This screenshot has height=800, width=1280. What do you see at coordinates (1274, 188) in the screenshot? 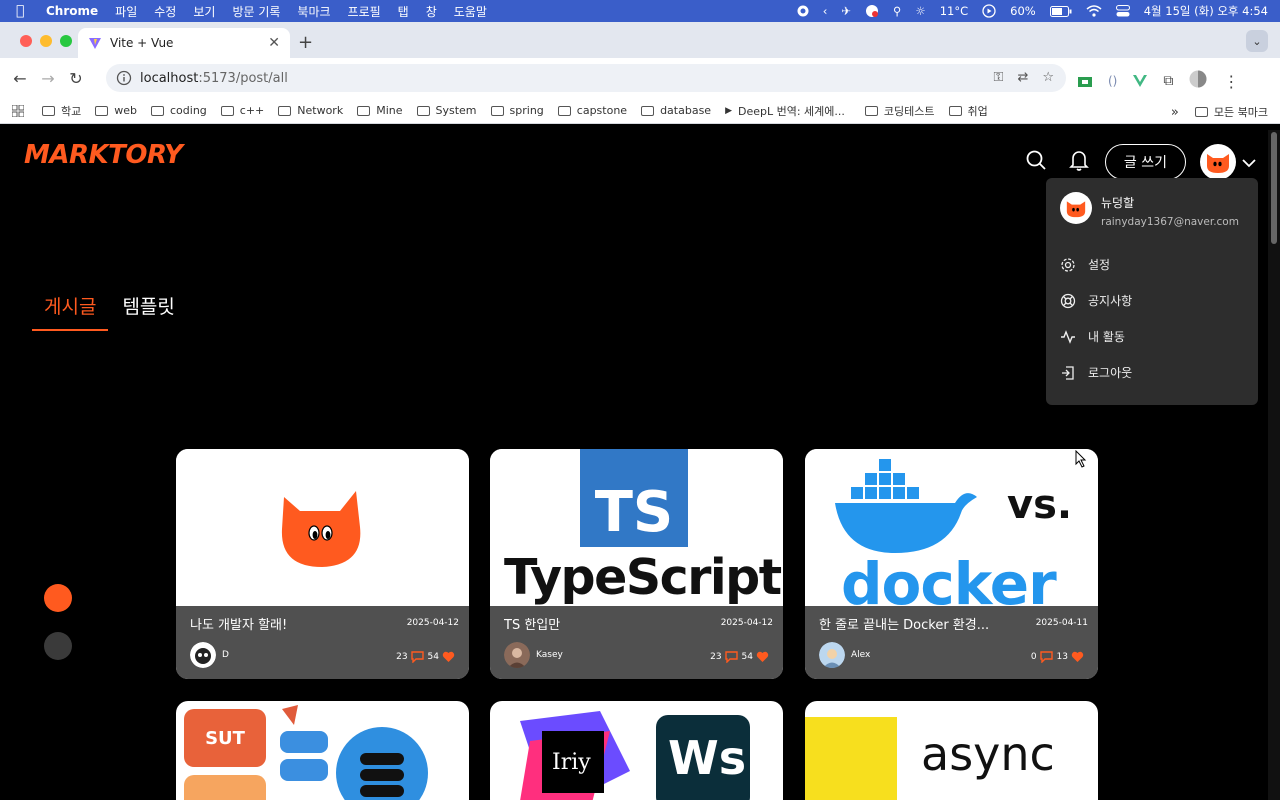
I see `scrollbar-thumb` at bounding box center [1274, 188].